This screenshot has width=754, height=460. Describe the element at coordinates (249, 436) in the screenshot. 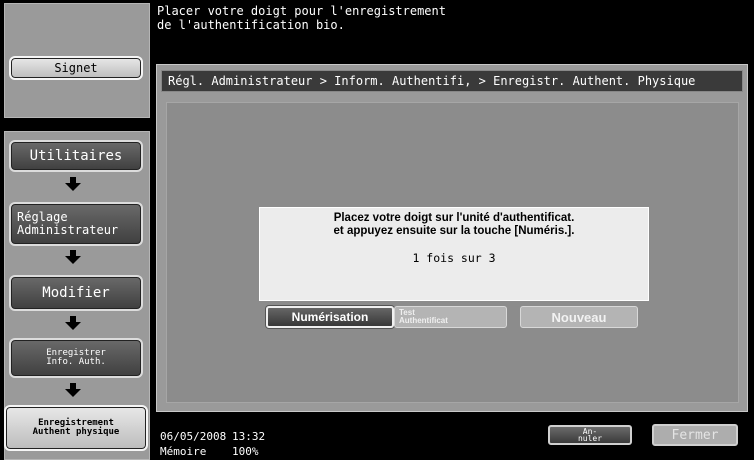

I see `footer-time: 13:32` at that location.